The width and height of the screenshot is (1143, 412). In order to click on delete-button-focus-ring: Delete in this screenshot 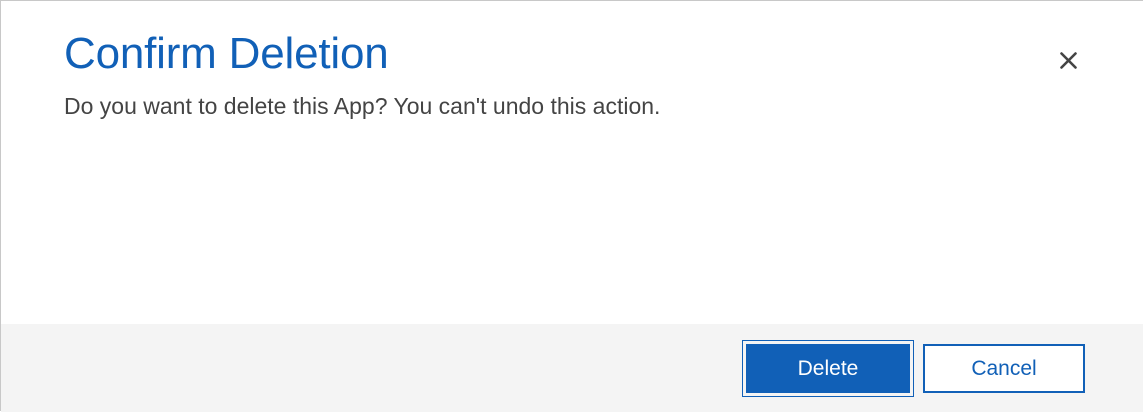, I will do `click(828, 368)`.